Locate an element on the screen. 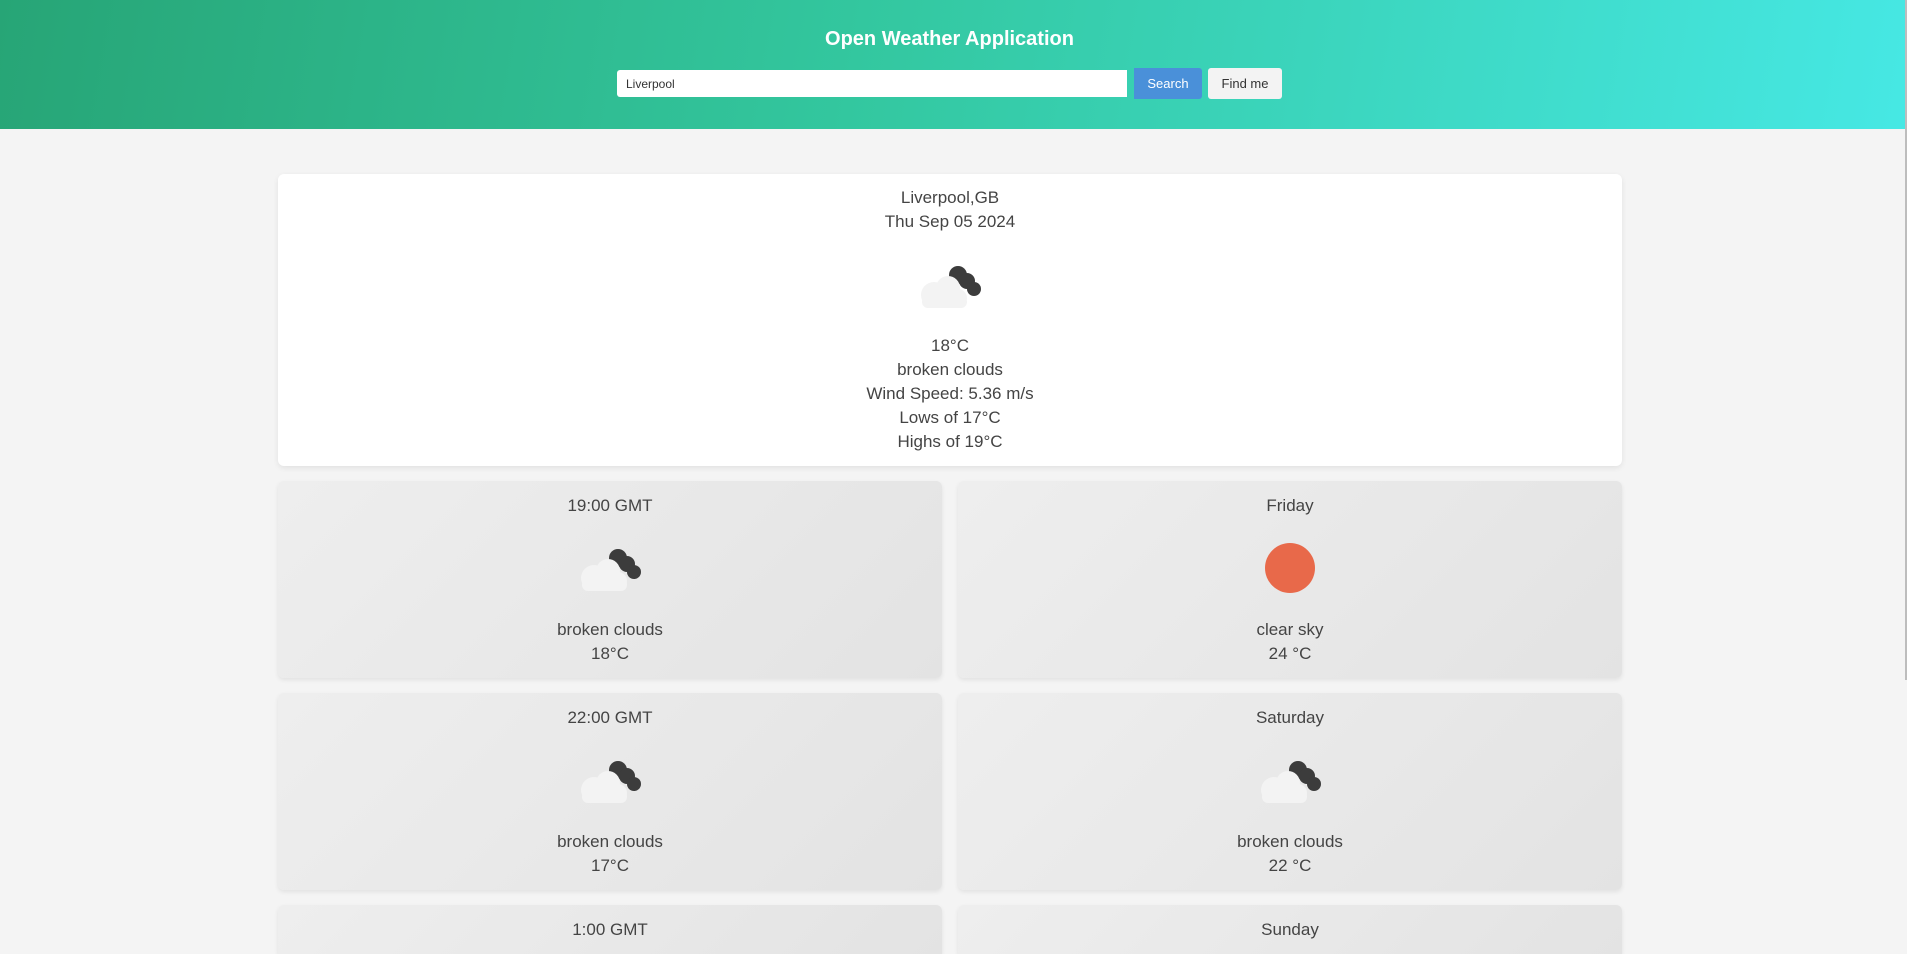  find-me-button: Find me is located at coordinates (1245, 83).